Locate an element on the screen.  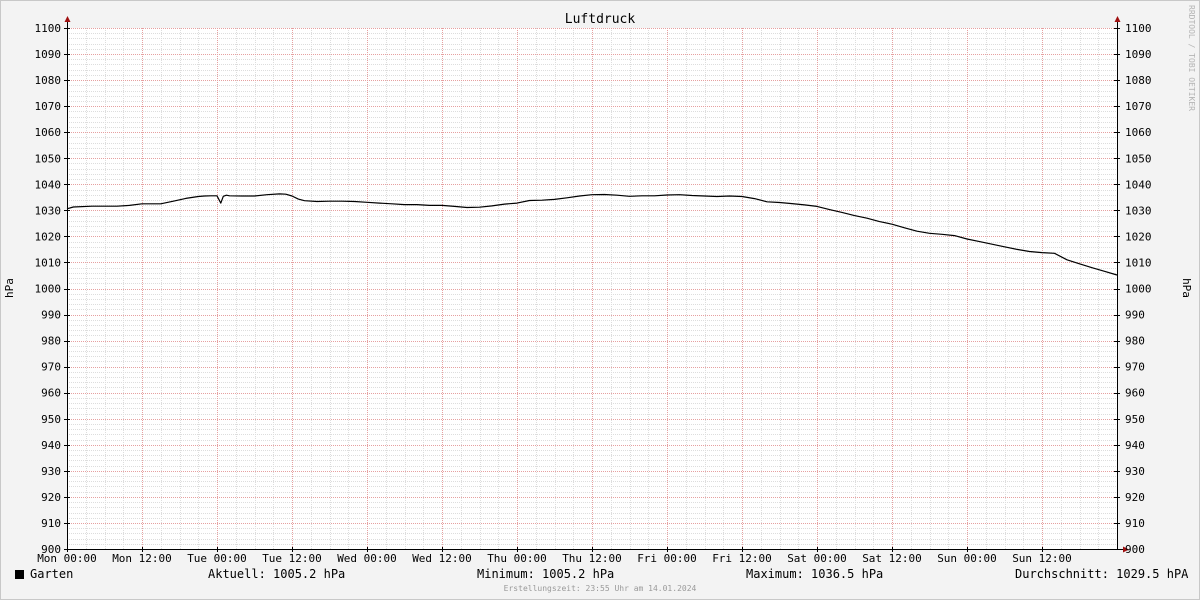
x-tick-label: Thu 00:00 is located at coordinates (517, 558).